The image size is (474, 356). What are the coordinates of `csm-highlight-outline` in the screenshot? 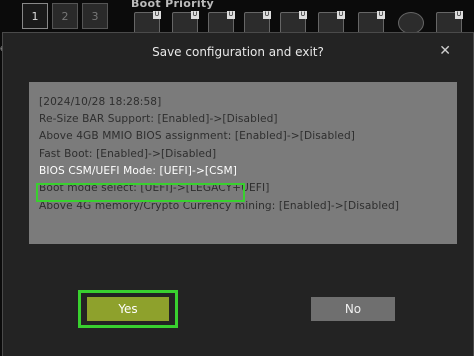 It's located at (140, 192).